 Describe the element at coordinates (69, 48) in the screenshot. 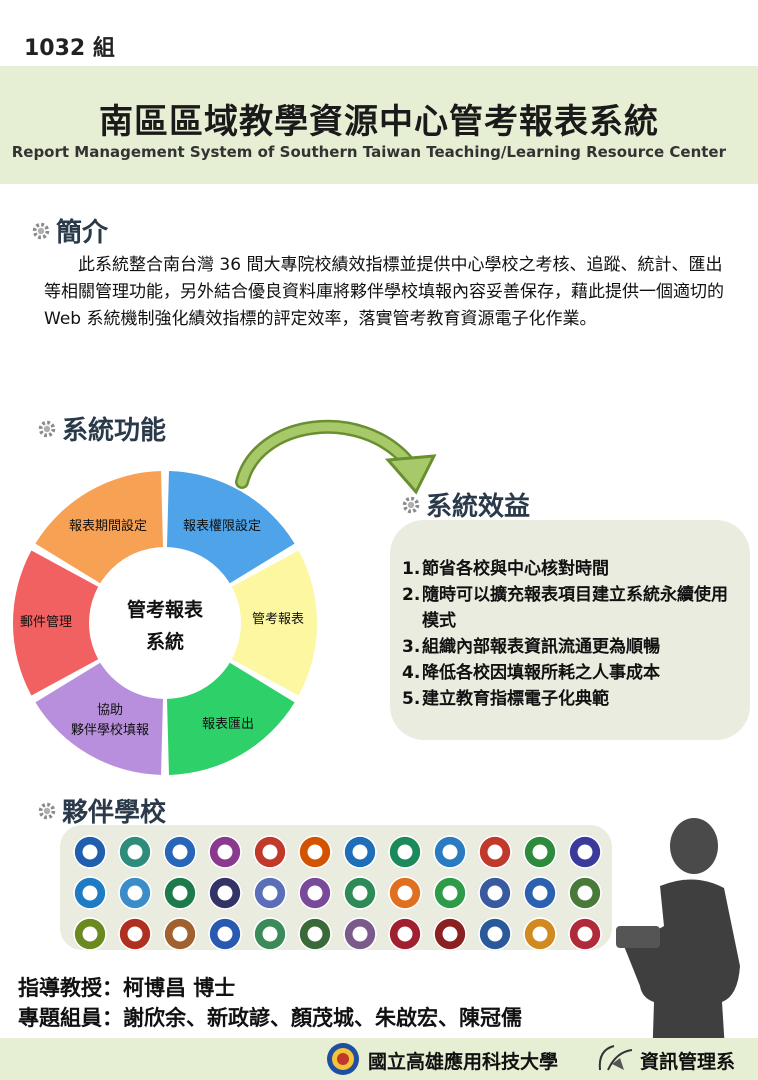

I see `group-number: 1032 組` at that location.